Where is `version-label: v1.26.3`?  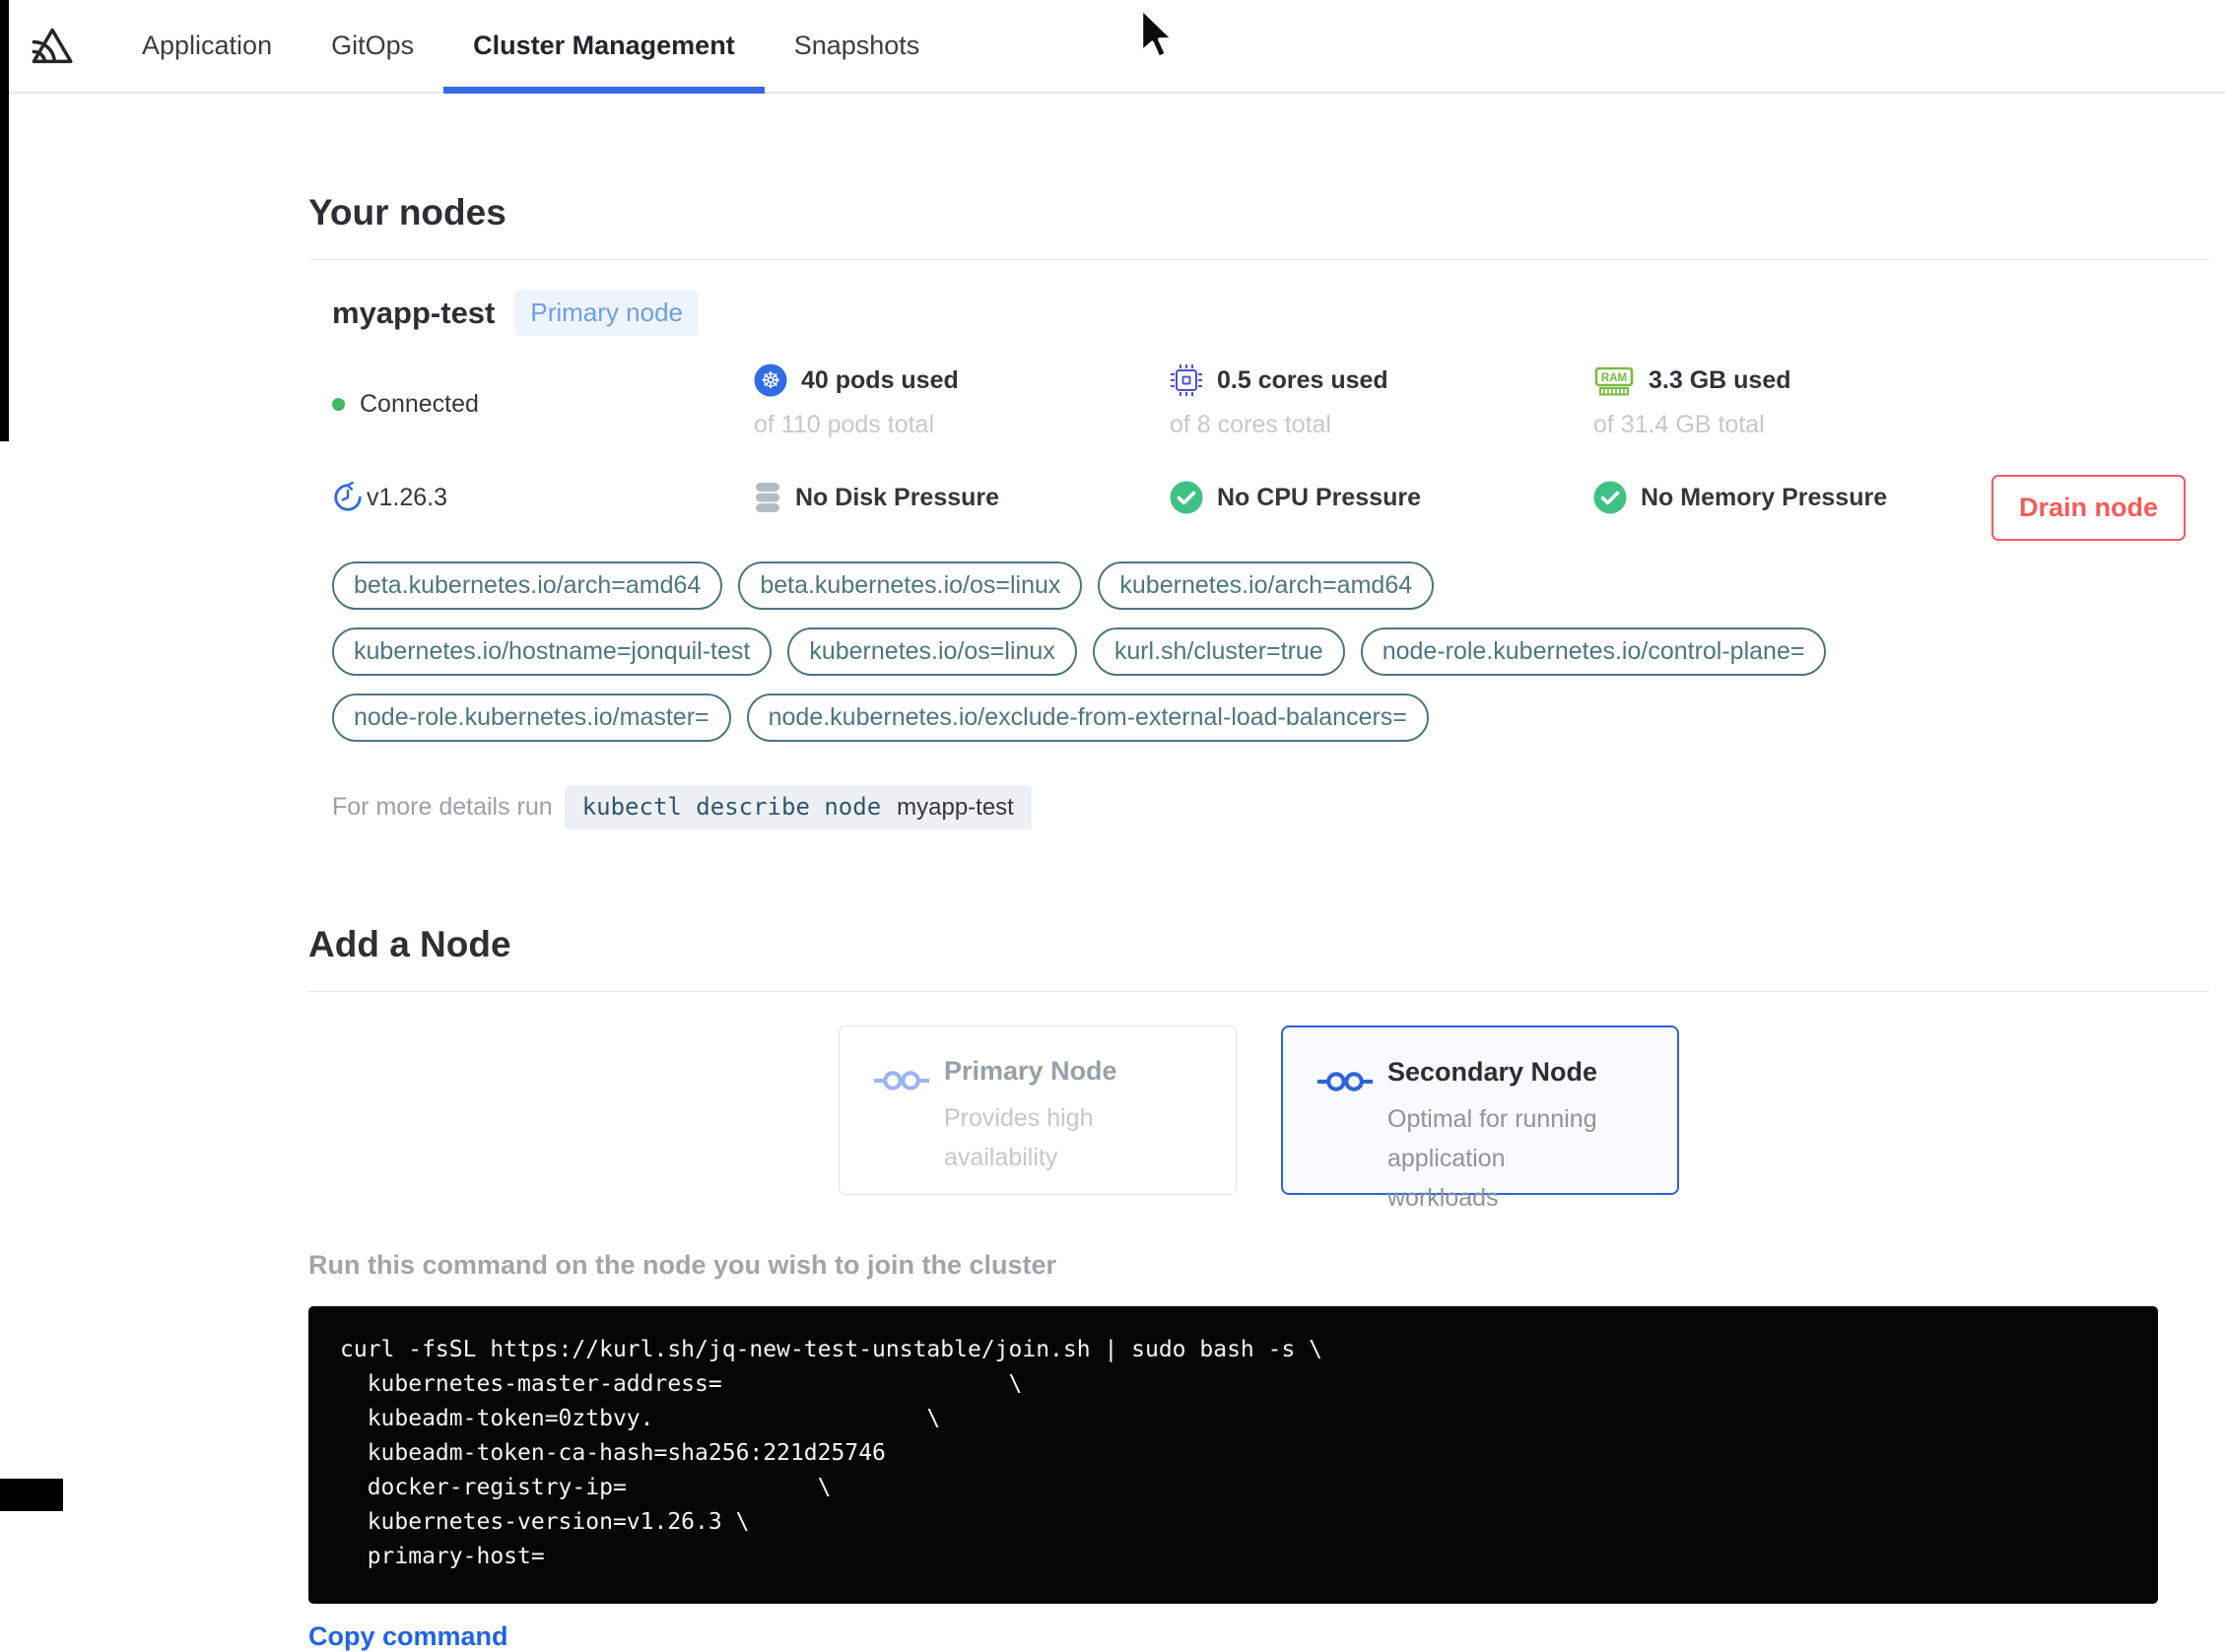
version-label: v1.26.3 is located at coordinates (408, 497).